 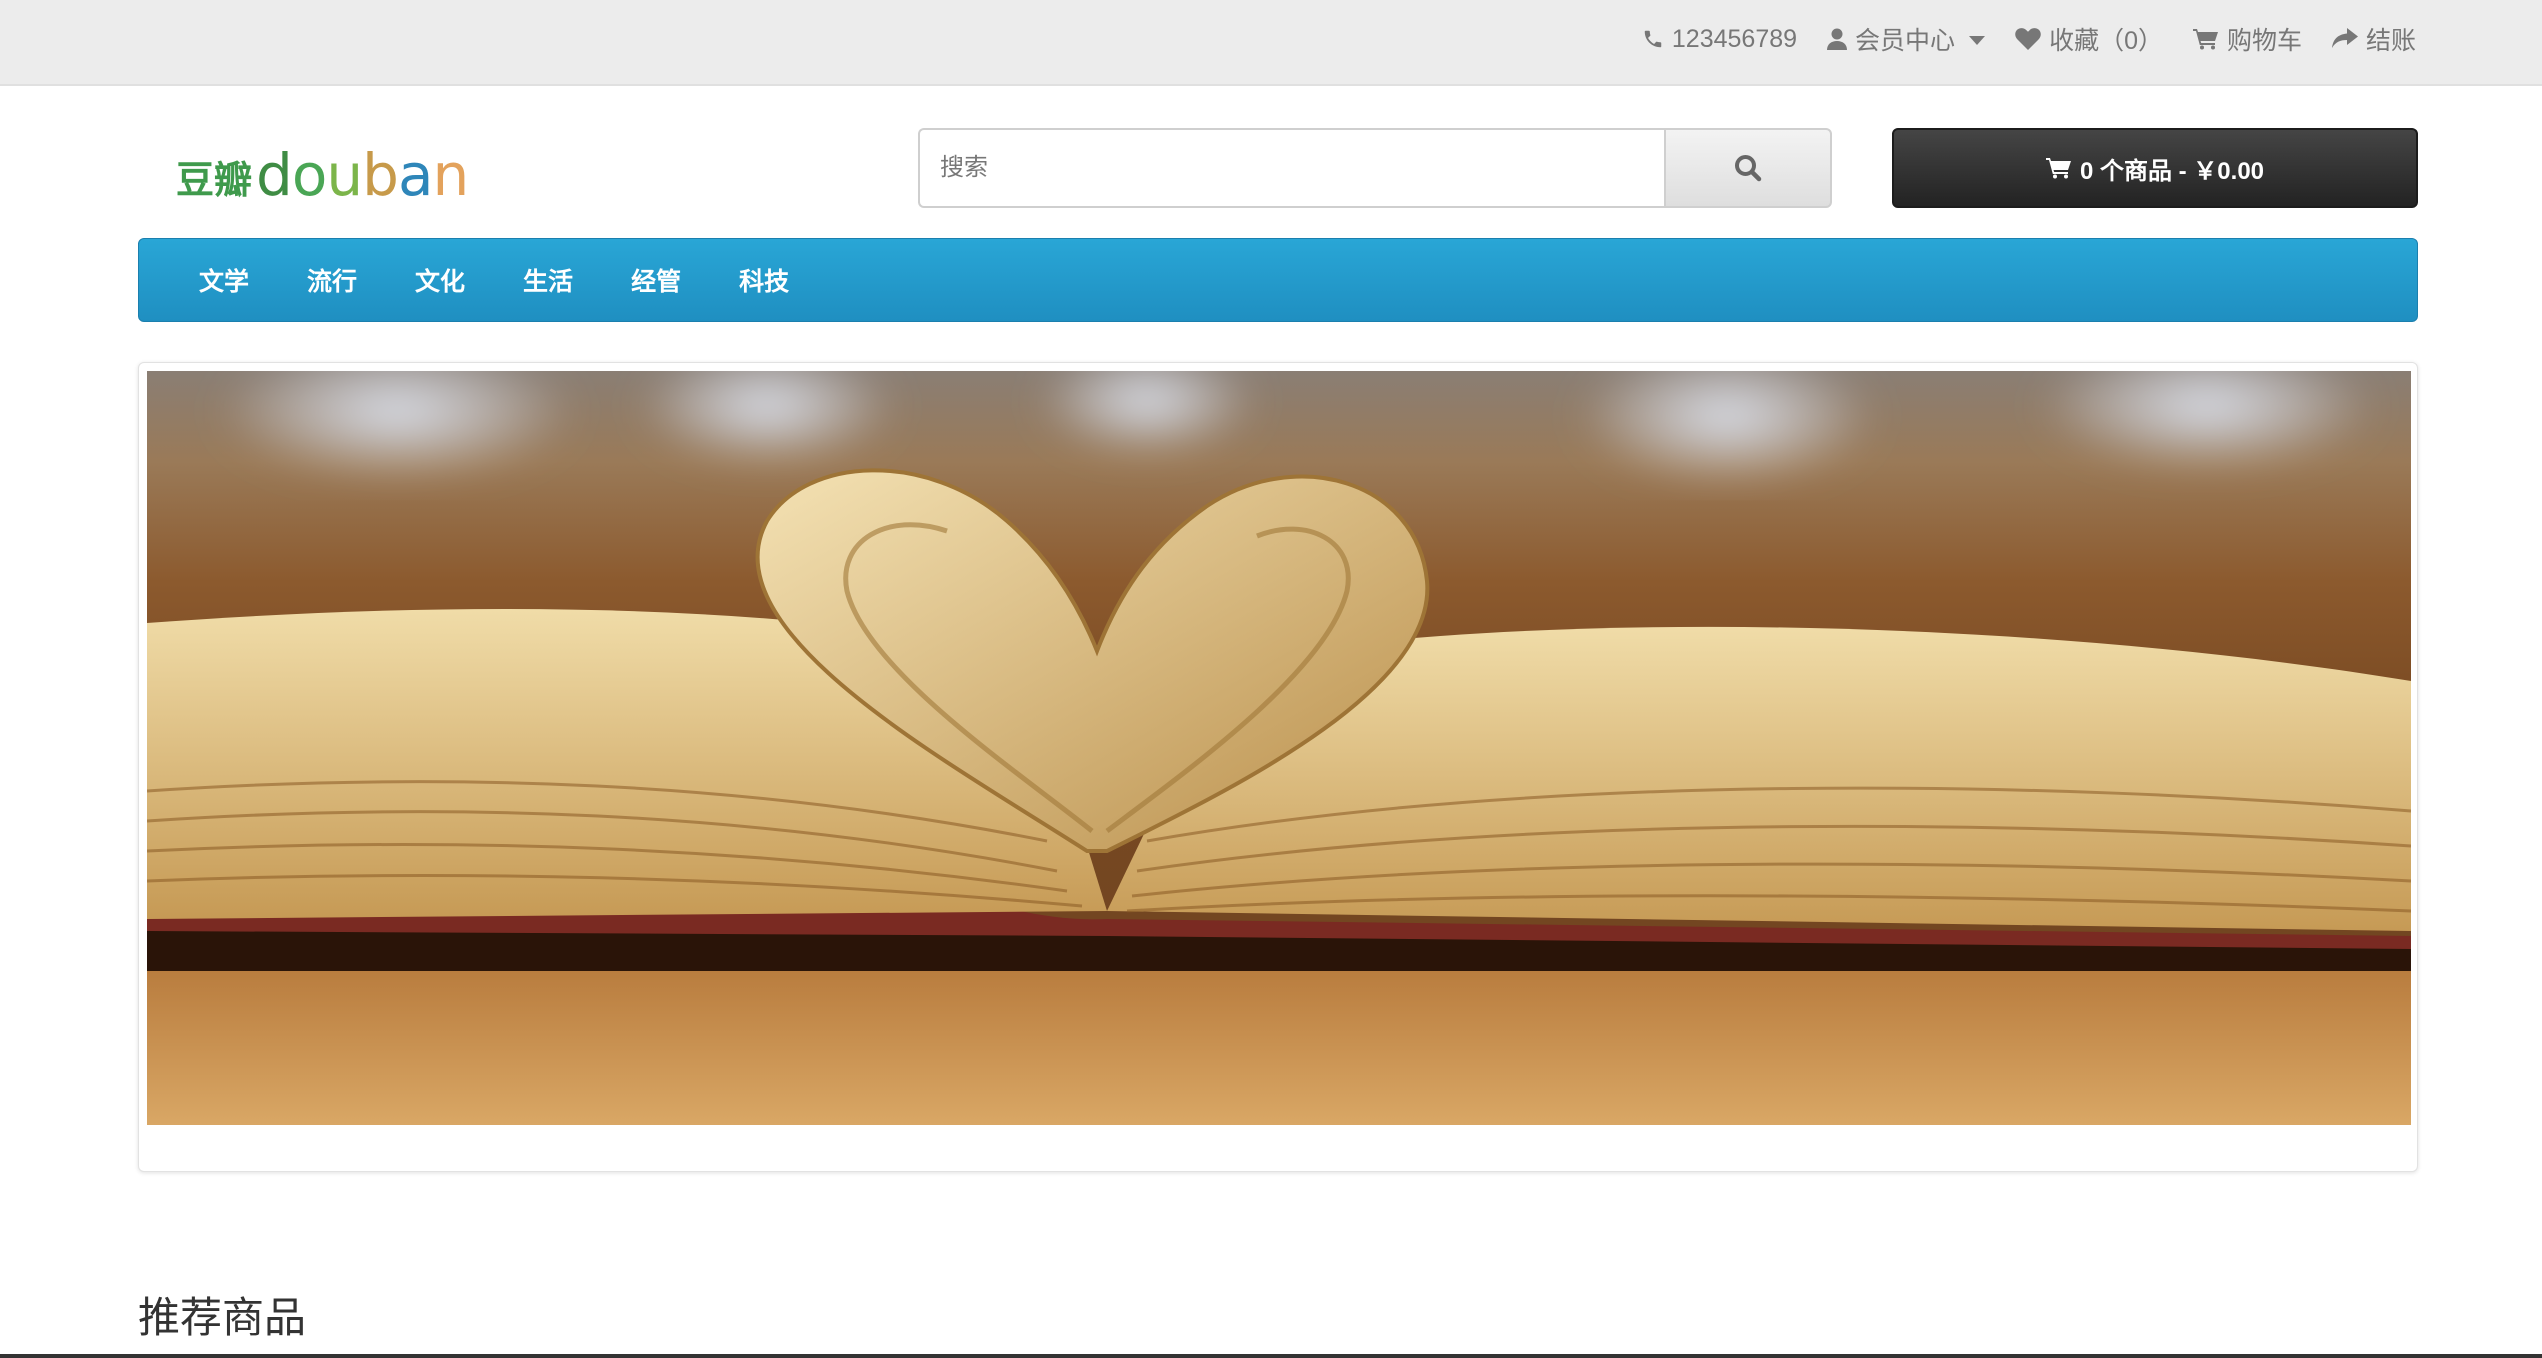 I want to click on divider, so click(x=1271, y=1356).